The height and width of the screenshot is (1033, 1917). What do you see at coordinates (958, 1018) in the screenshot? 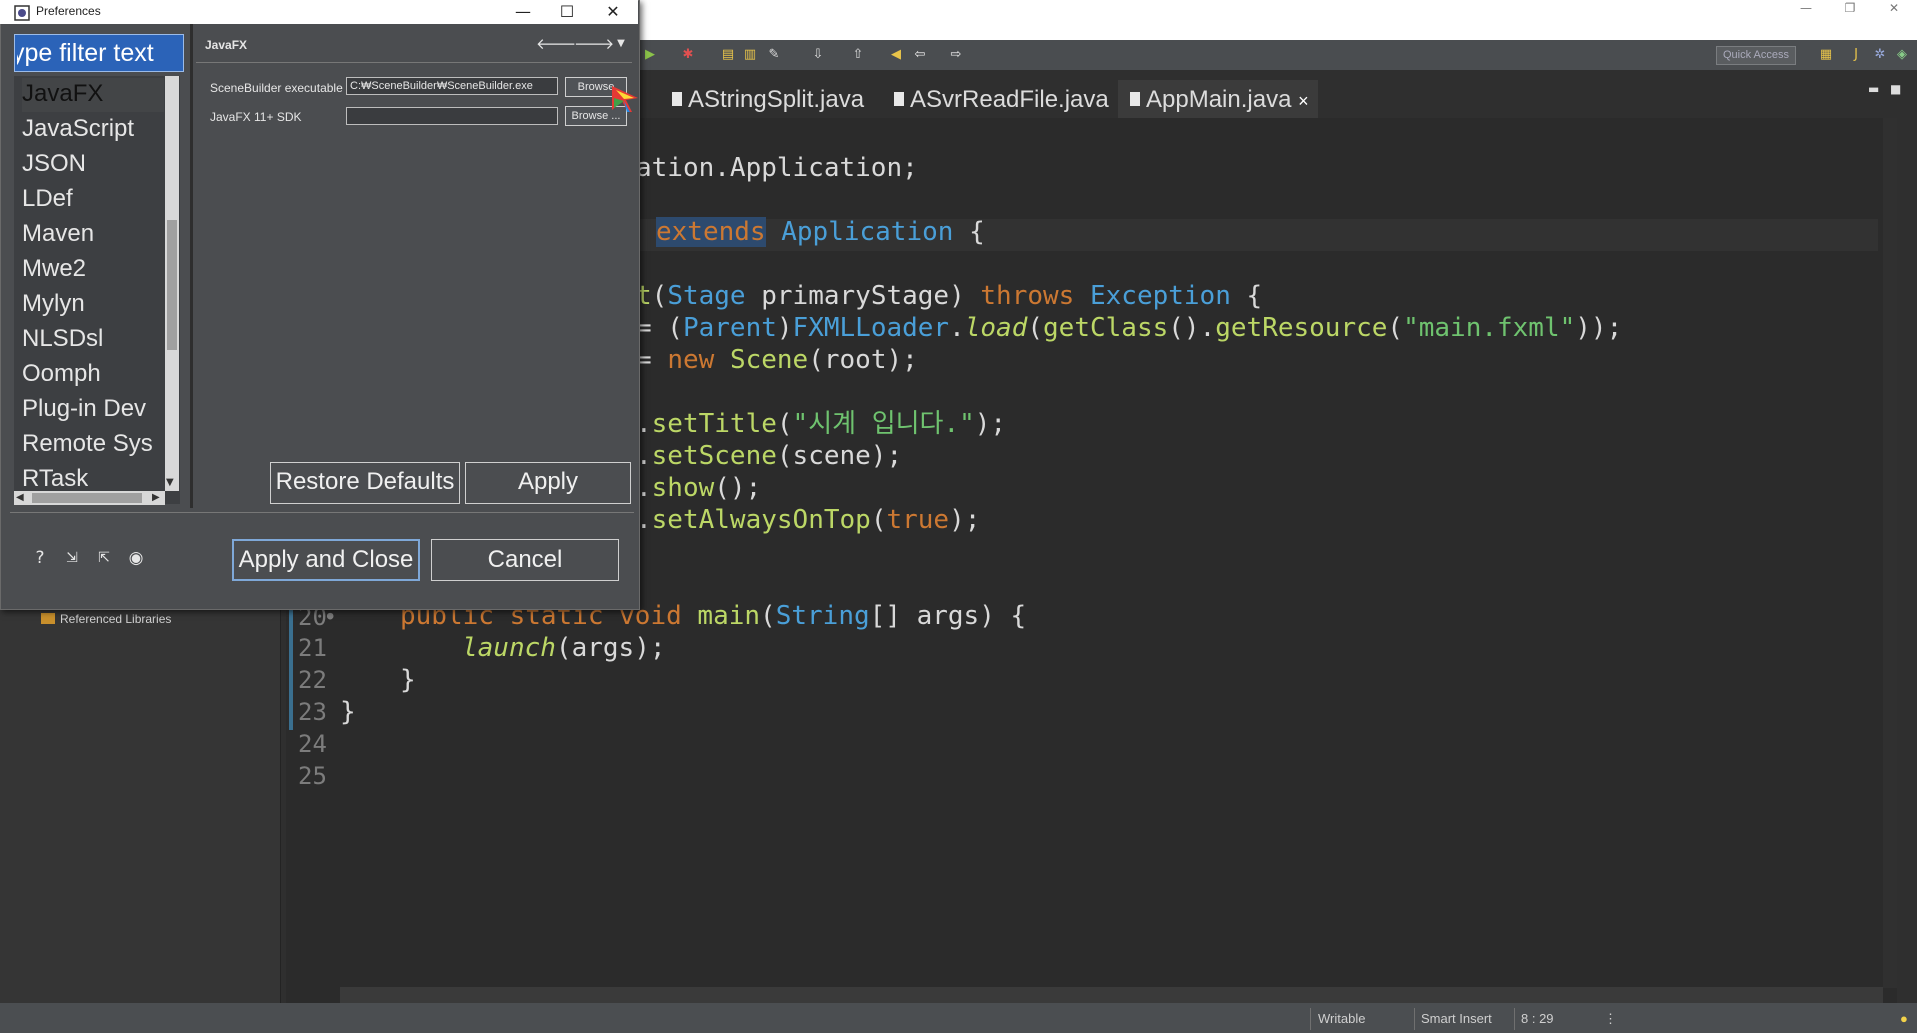
I see `status-bar` at bounding box center [958, 1018].